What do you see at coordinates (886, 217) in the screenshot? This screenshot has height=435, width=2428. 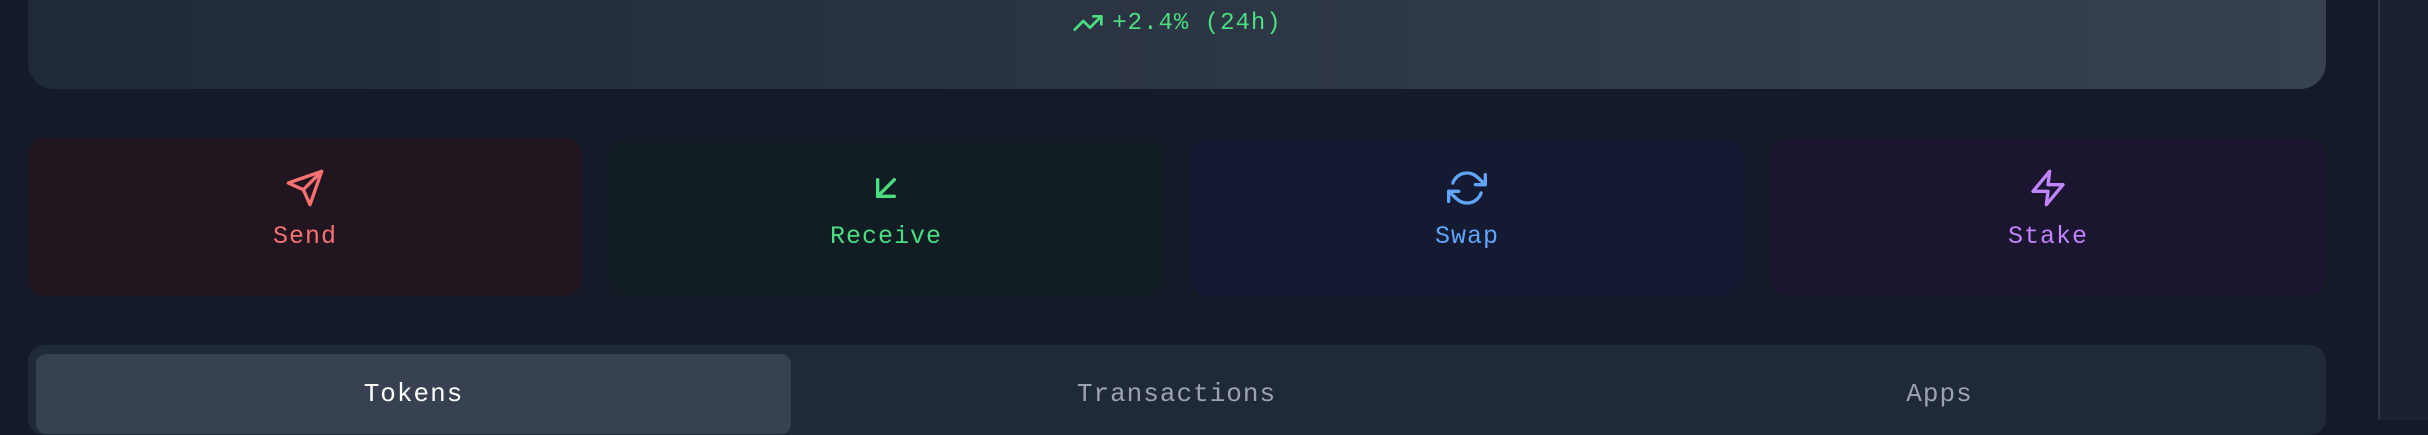 I see `receive-button: Receive` at bounding box center [886, 217].